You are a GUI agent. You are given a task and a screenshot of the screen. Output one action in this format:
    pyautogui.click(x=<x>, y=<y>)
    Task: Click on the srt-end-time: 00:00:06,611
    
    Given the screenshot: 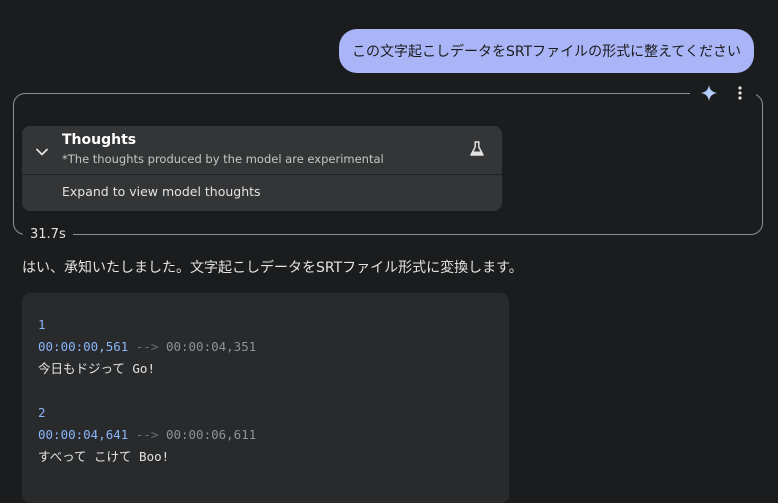 What is the action you would take?
    pyautogui.click(x=211, y=434)
    